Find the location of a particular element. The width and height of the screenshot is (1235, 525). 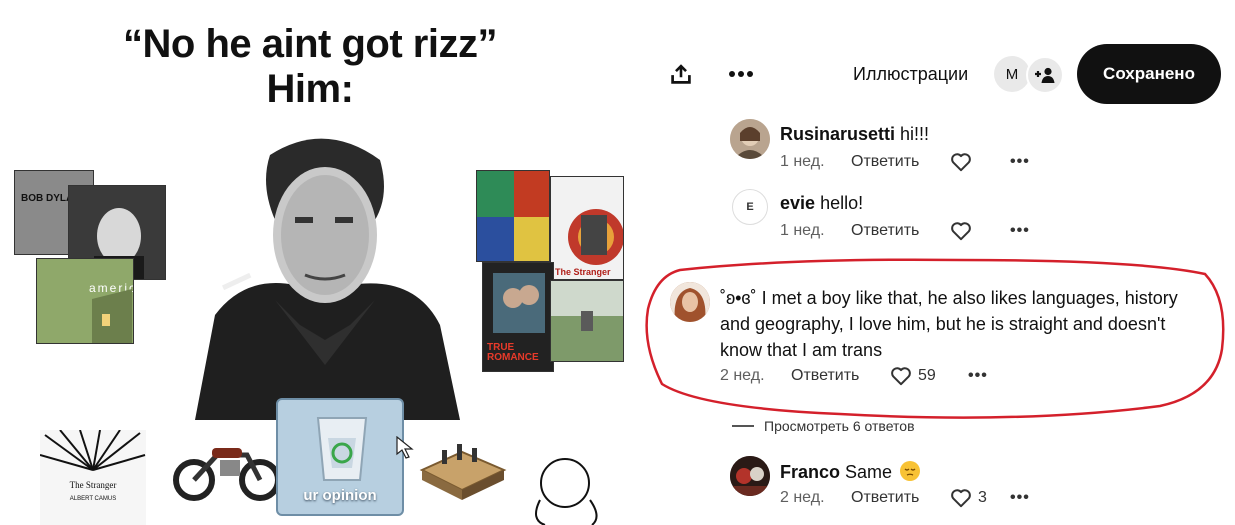

like-button: 3 is located at coordinates (980, 498).